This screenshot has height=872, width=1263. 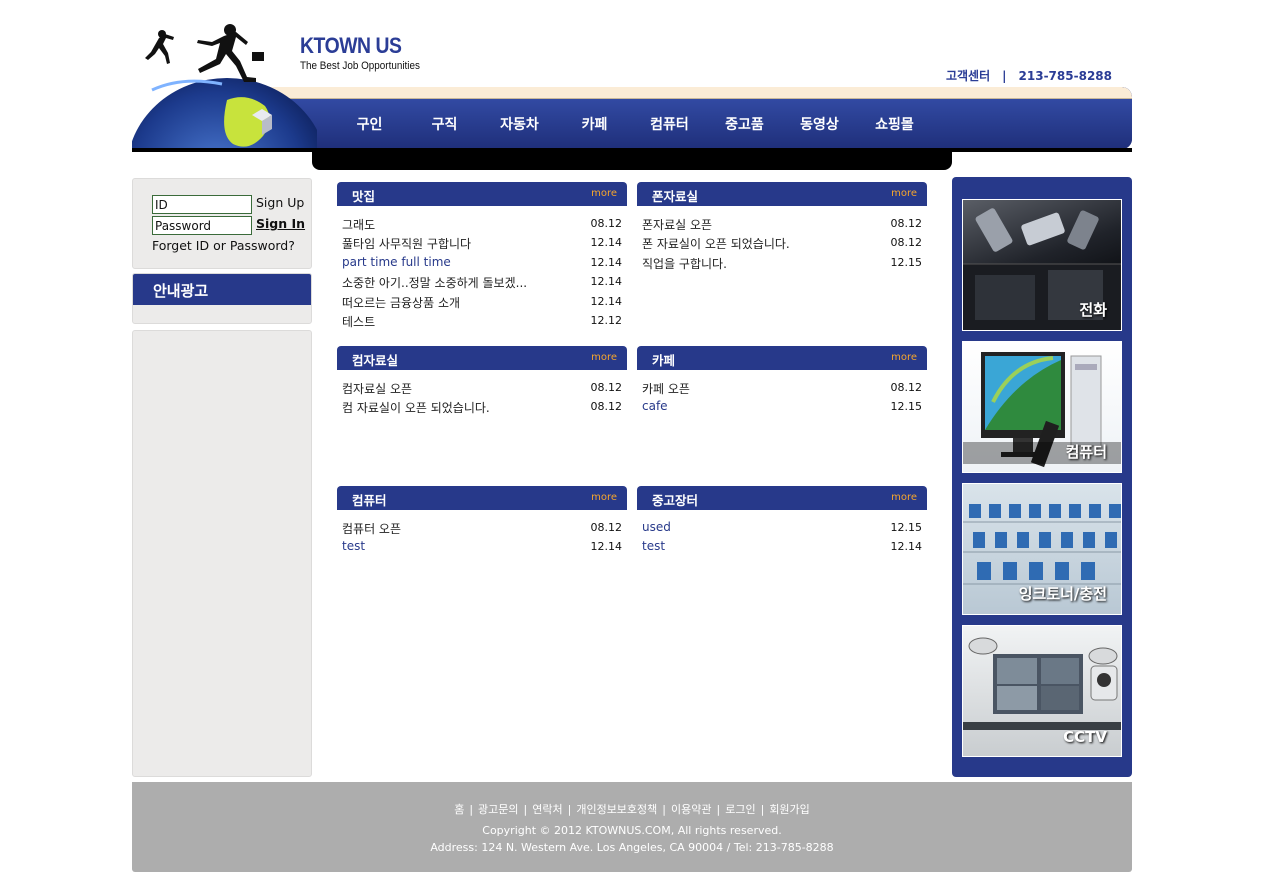 What do you see at coordinates (655, 406) in the screenshot?
I see `list-item-title: cafe` at bounding box center [655, 406].